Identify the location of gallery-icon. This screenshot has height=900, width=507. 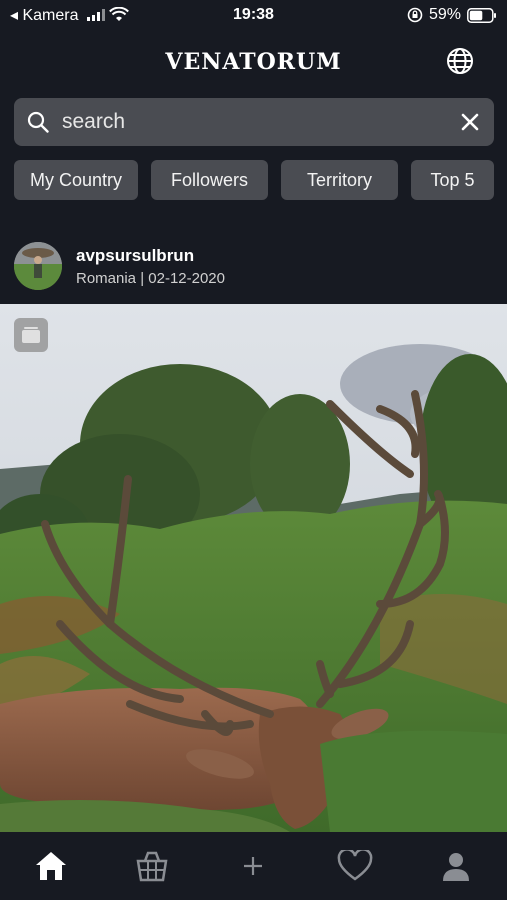
(31, 335).